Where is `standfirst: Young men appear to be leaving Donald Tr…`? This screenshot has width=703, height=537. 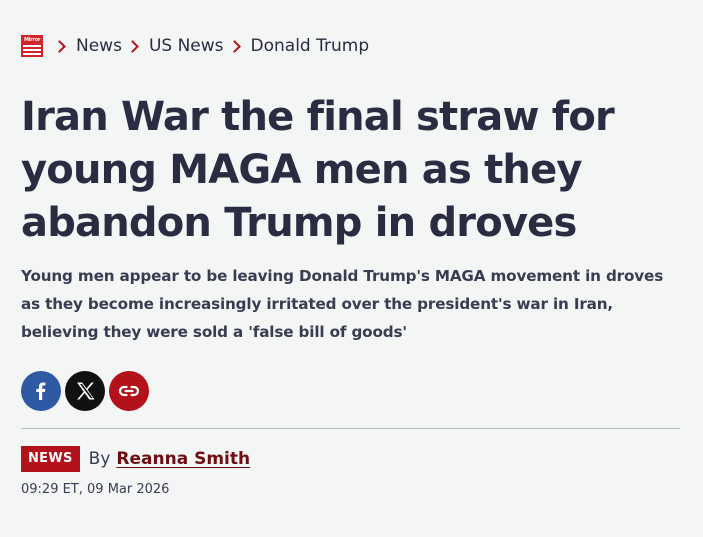
standfirst: Young men appear to be leaving Donald Tr… is located at coordinates (342, 304).